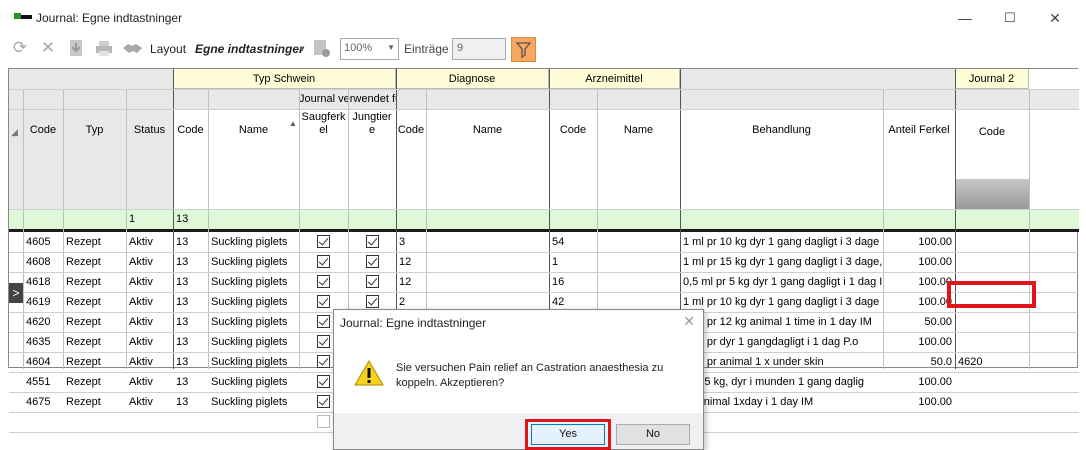 This screenshot has height=450, width=1086. I want to click on cell-j2: 4620, so click(992, 362).